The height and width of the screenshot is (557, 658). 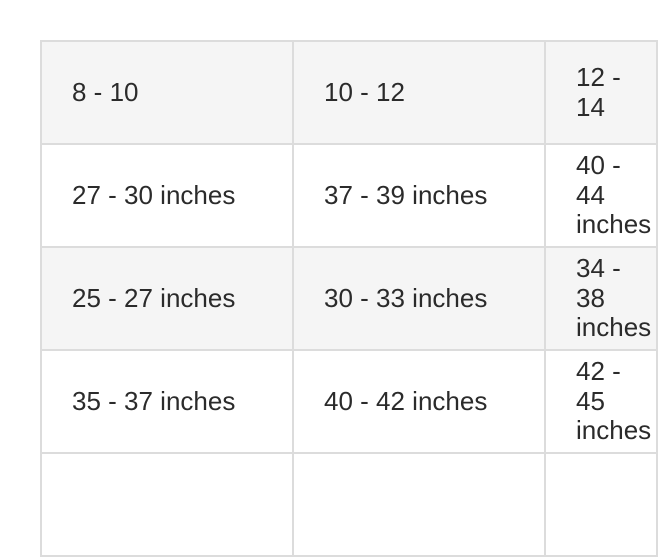 What do you see at coordinates (167, 195) in the screenshot?
I see `table-cell: 27 - 30 inches` at bounding box center [167, 195].